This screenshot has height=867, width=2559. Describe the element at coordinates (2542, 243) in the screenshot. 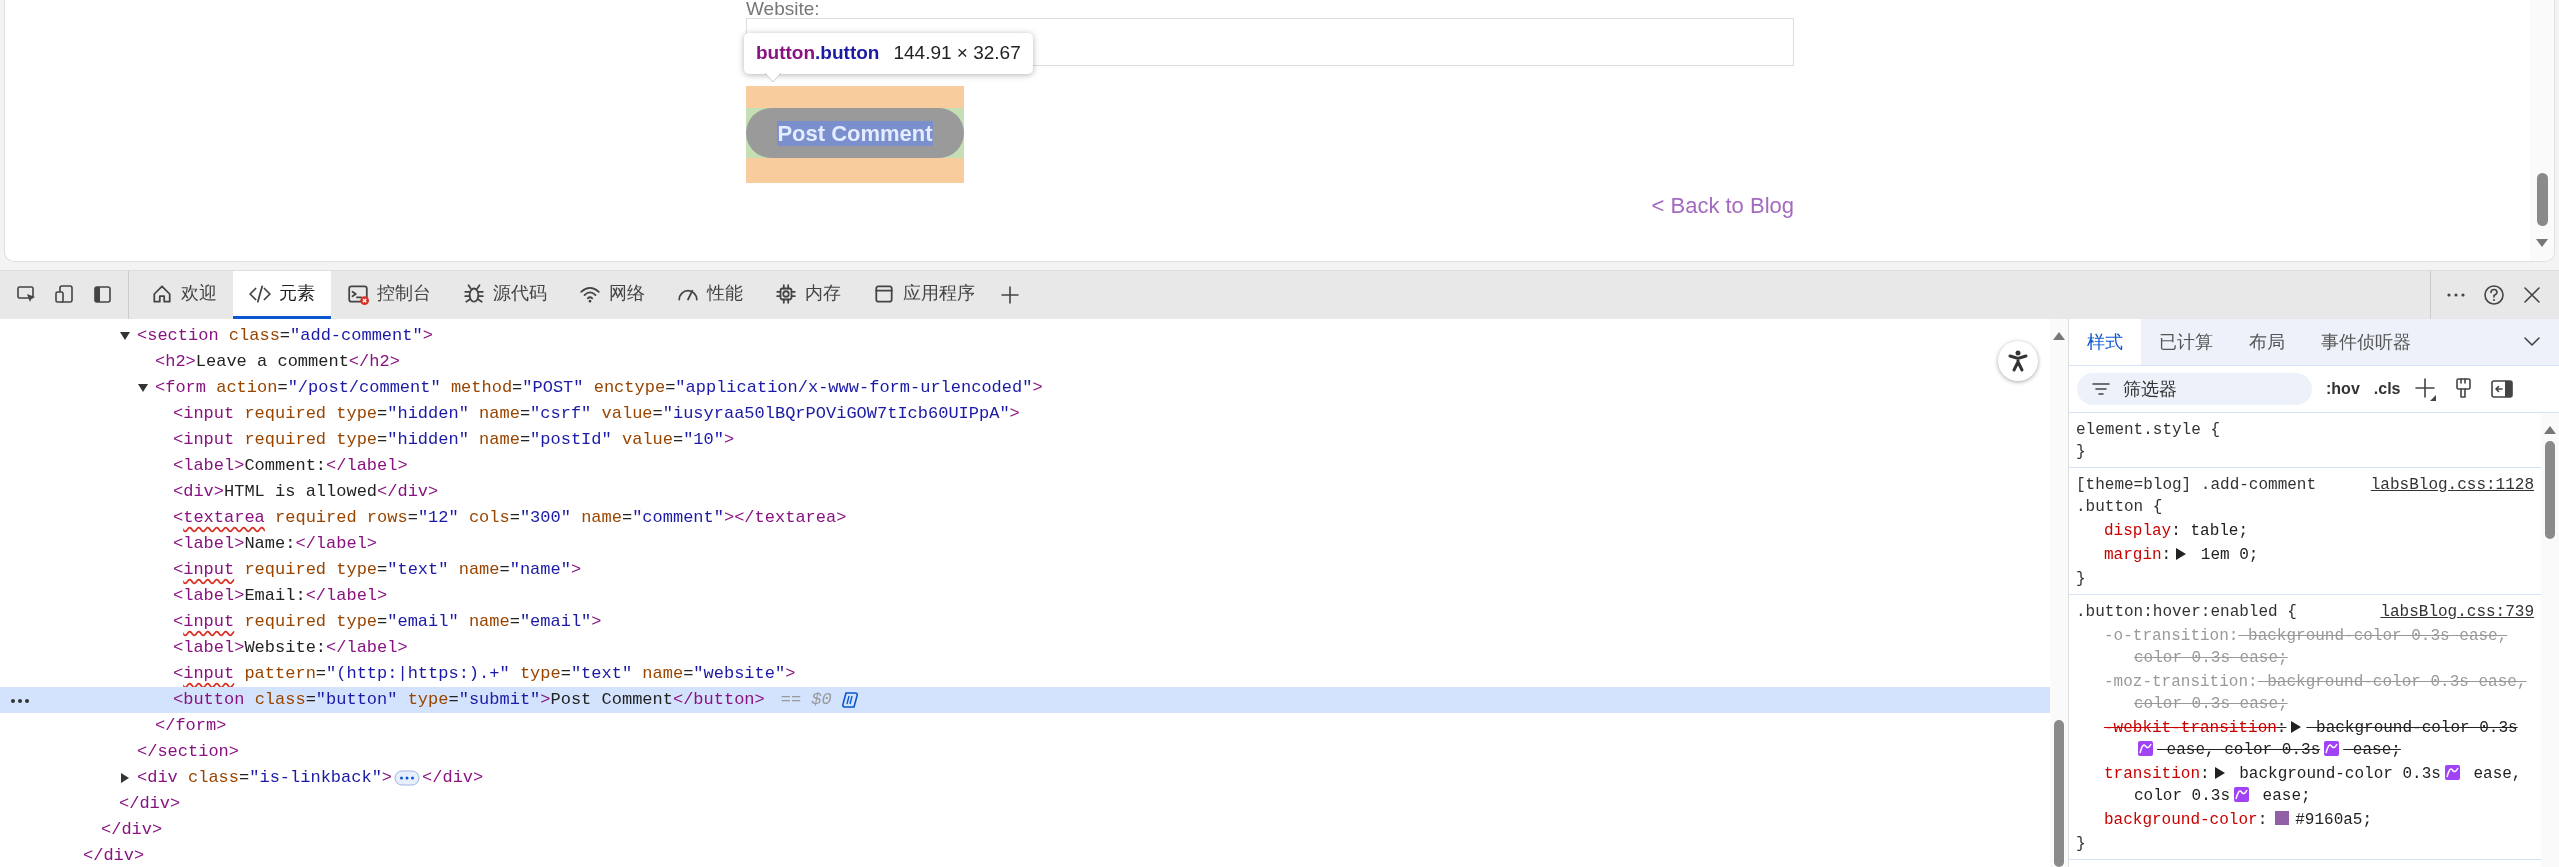

I see `scroll-down-icon` at that location.